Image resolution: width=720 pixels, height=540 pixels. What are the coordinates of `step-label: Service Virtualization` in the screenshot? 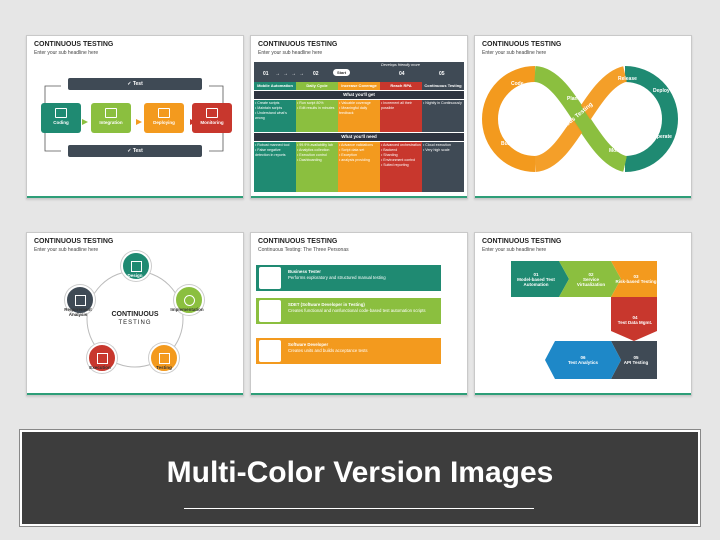 It's located at (591, 281).